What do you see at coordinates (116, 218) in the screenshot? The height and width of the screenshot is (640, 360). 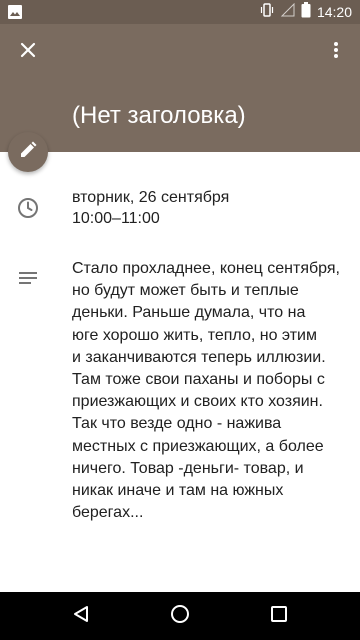 I see `event-time-range: 10:00–11:00` at bounding box center [116, 218].